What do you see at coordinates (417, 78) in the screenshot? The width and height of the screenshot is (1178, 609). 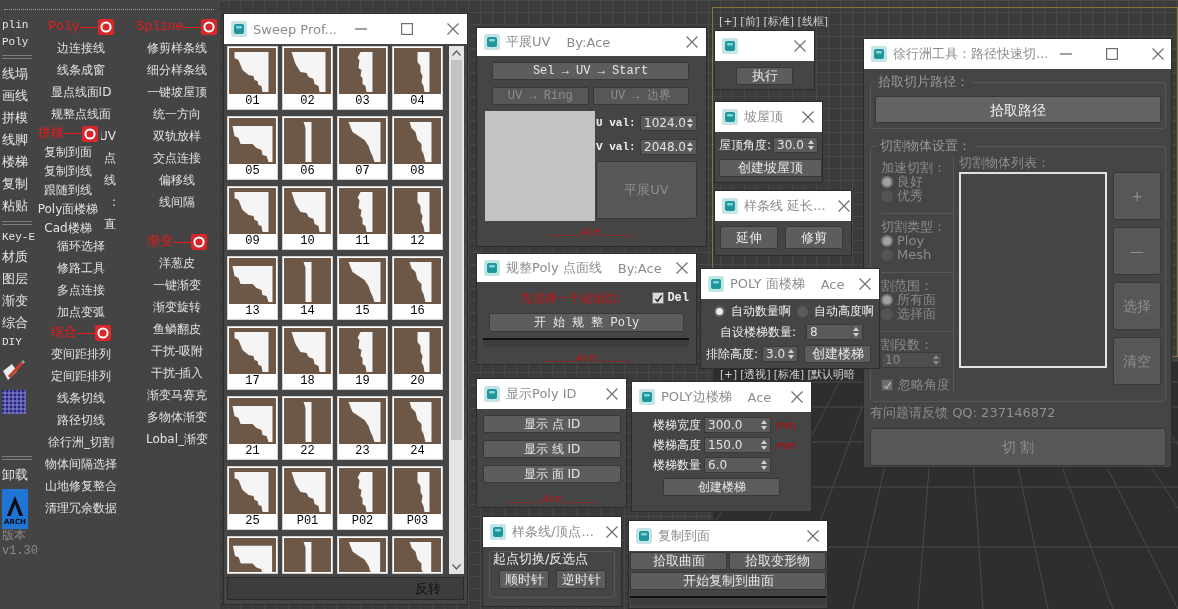 I see `profile-thumbnail: 04` at bounding box center [417, 78].